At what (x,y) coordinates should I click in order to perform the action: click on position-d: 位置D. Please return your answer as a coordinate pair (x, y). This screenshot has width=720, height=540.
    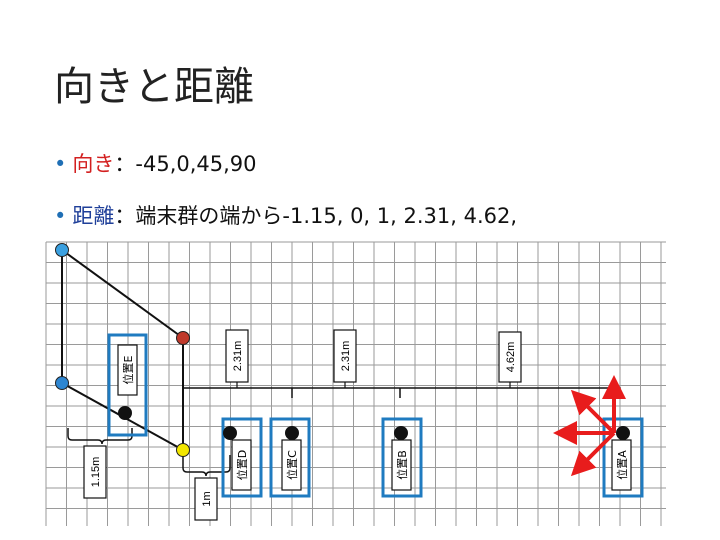
    Looking at the image, I should click on (242, 457).